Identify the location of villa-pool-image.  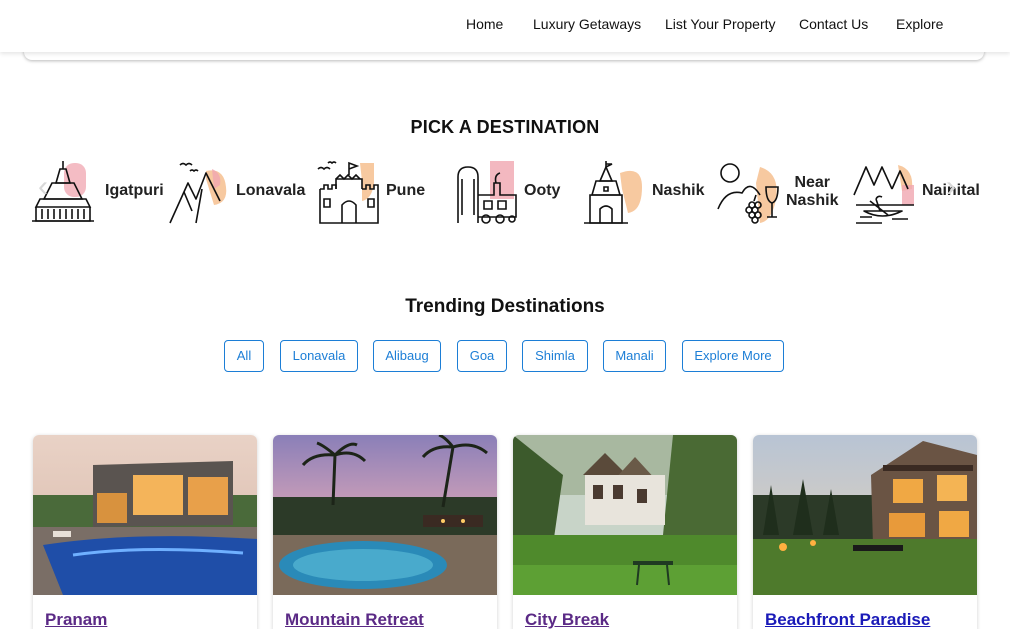
(145, 515).